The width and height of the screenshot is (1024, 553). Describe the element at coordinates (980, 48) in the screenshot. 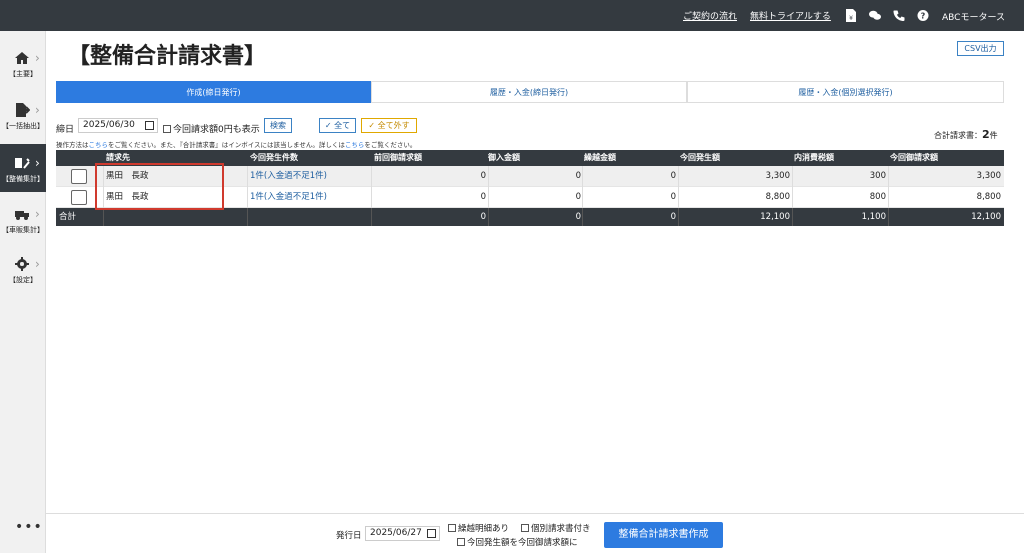

I see `csv-export-button: CSV出力` at that location.